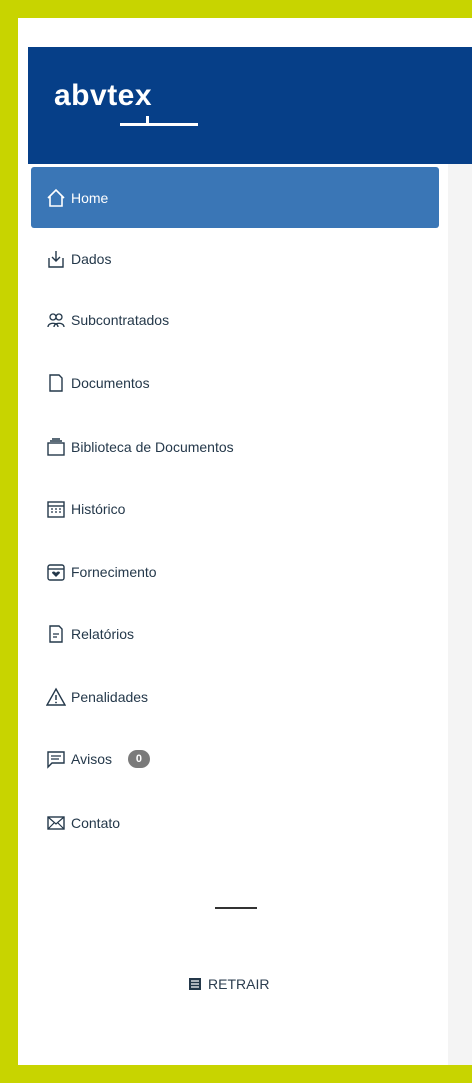  Describe the element at coordinates (96, 822) in the screenshot. I see `sidebar-item-label: Contato` at that location.